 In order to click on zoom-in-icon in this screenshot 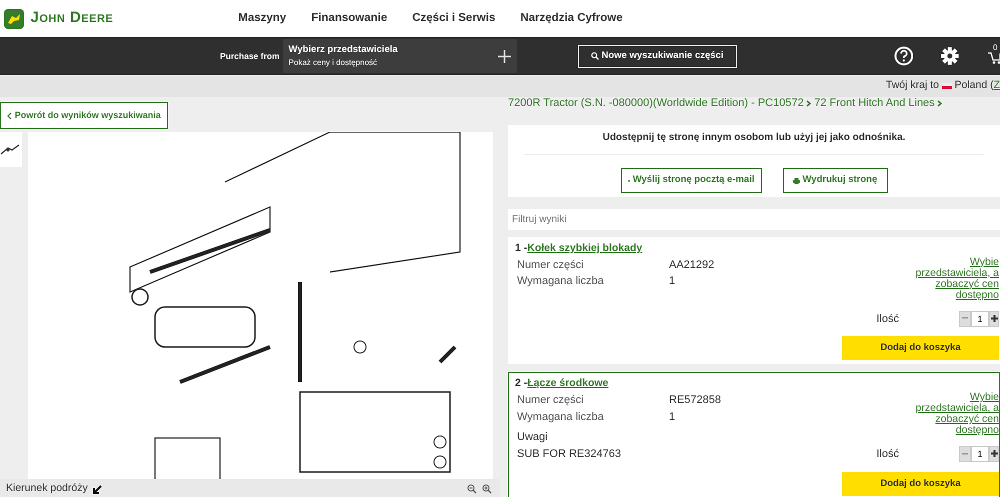, I will do `click(487, 489)`.